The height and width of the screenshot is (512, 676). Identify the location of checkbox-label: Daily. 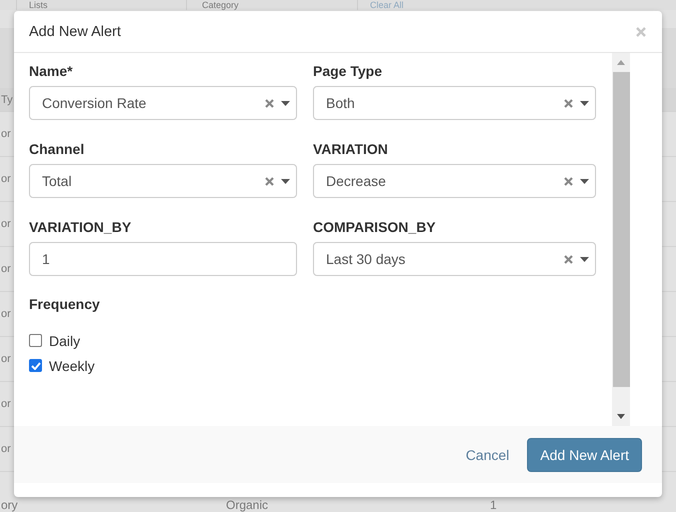
(64, 340).